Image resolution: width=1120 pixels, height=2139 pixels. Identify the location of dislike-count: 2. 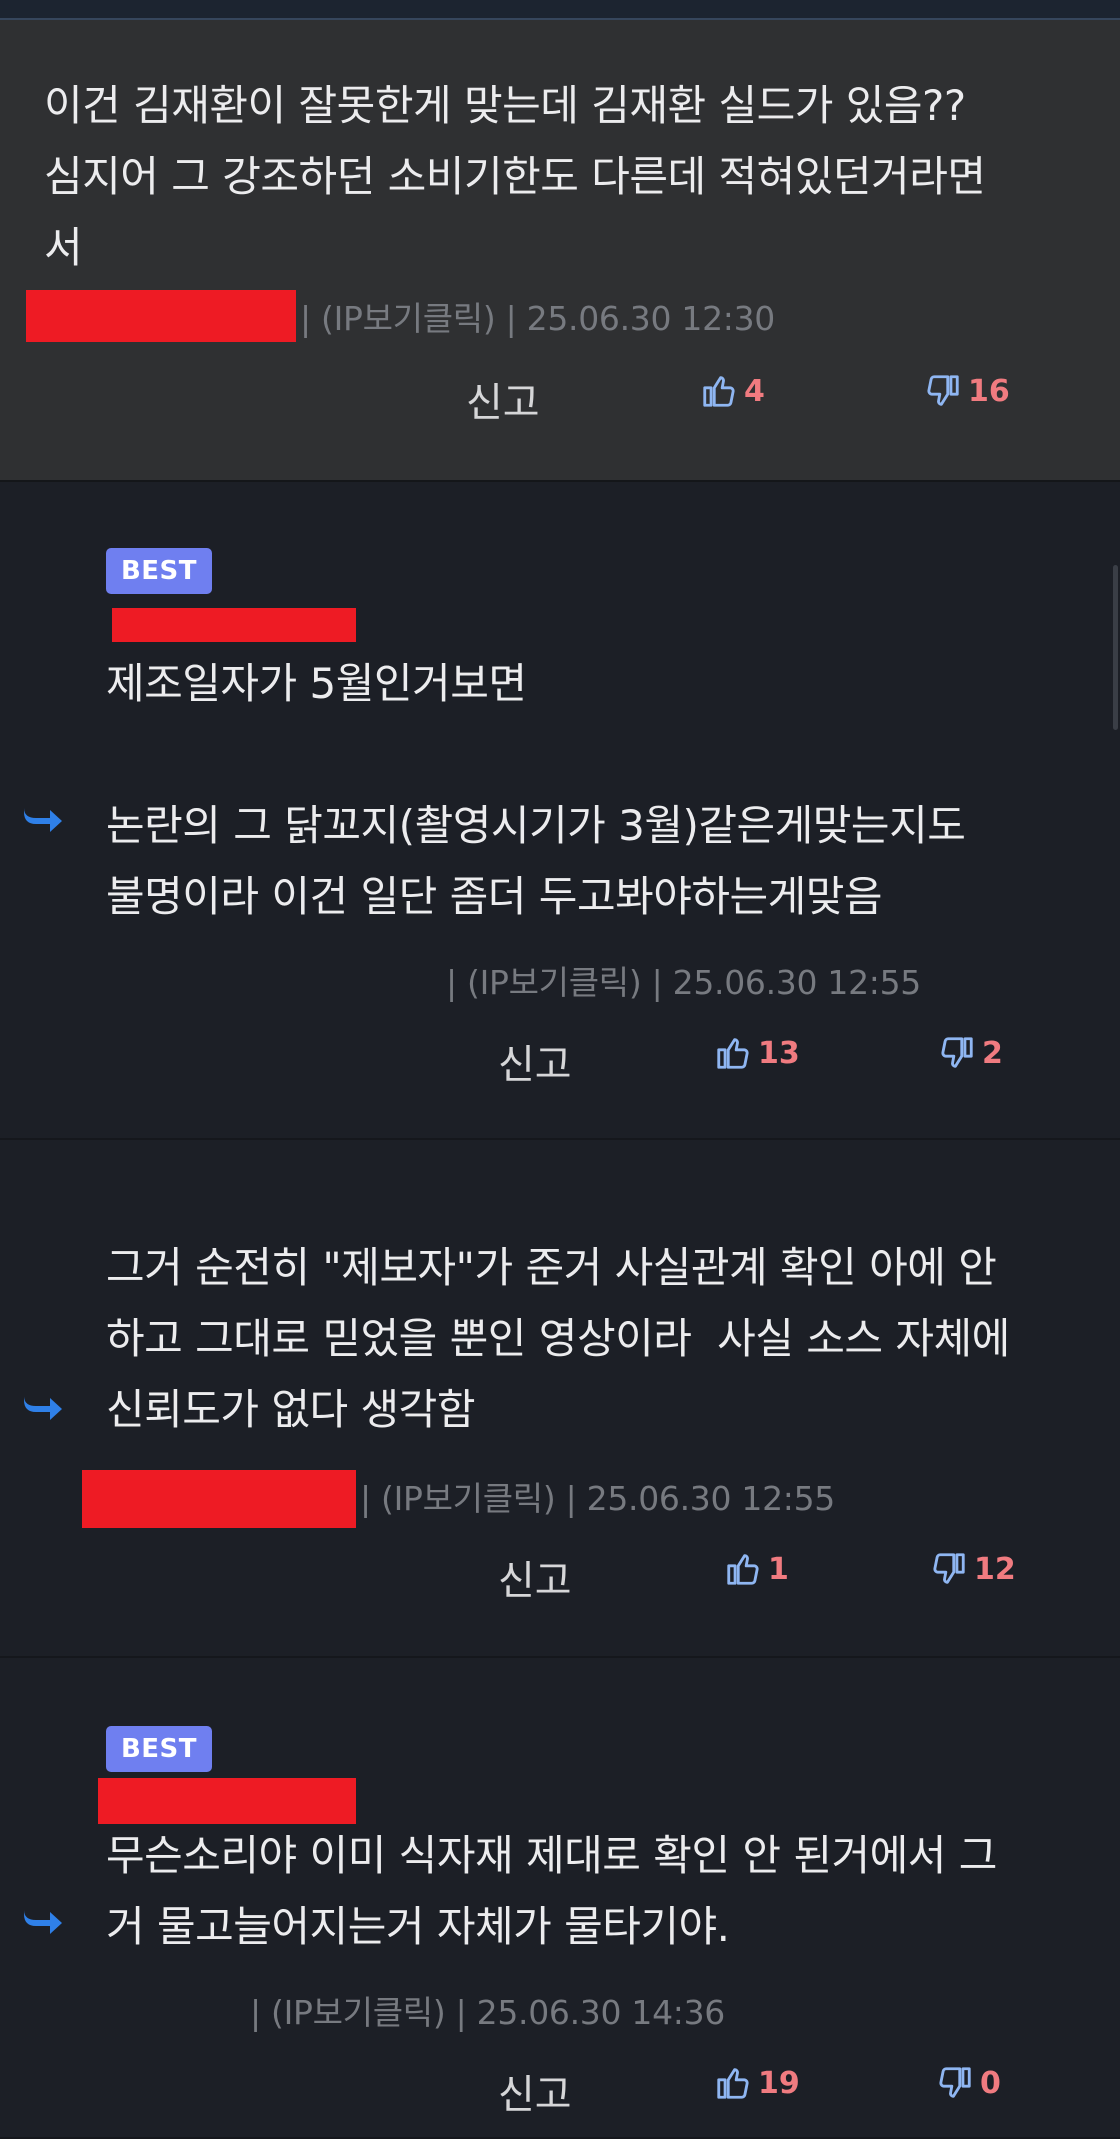
(992, 1053).